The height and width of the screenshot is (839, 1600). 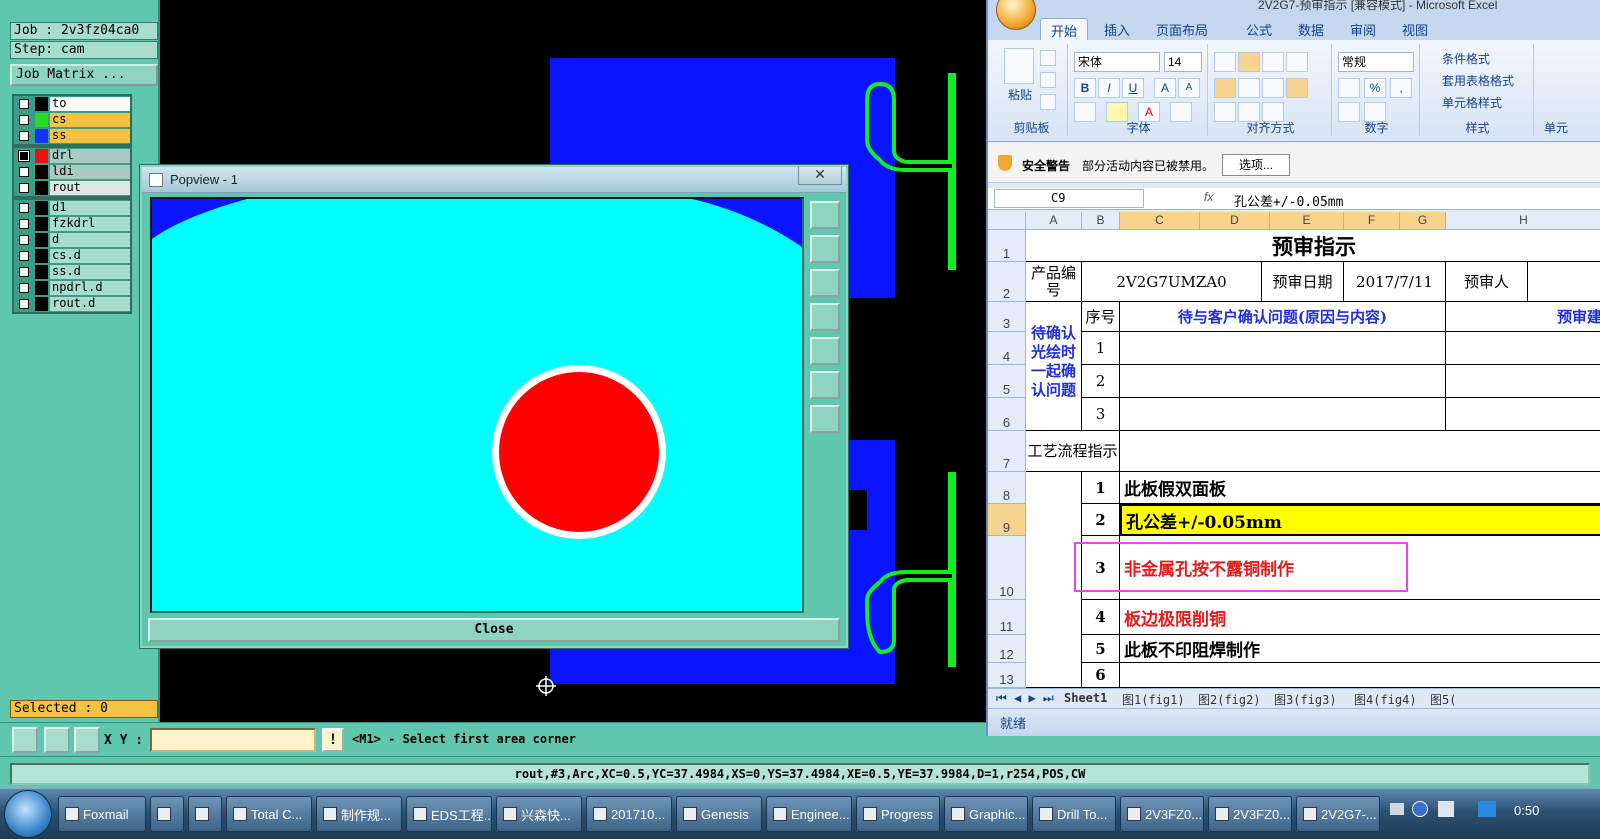 What do you see at coordinates (1283, 317) in the screenshot?
I see `issue-header: 待与客户确认问题(原因与内容)` at bounding box center [1283, 317].